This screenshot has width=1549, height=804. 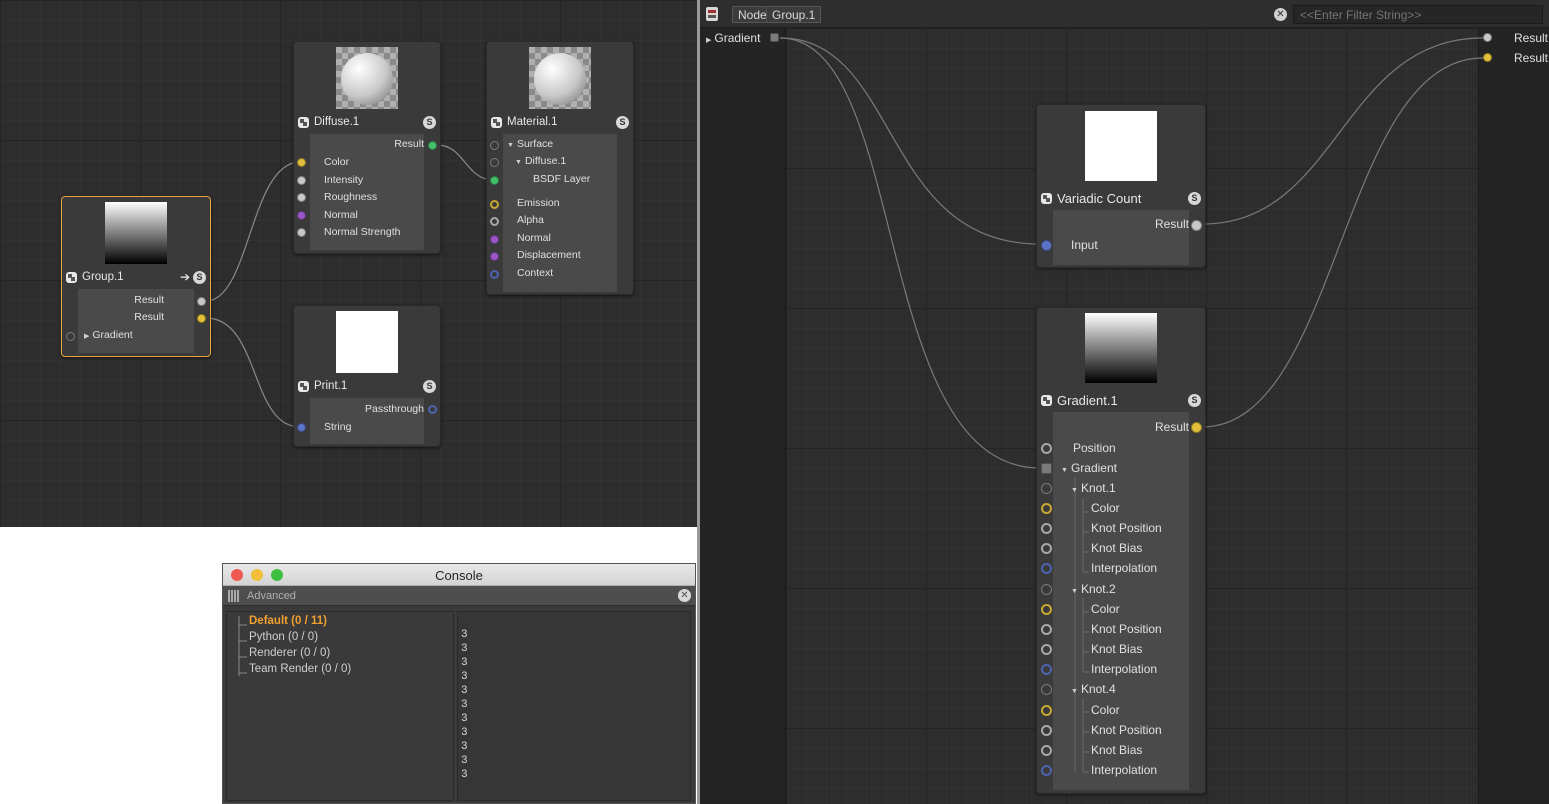 What do you see at coordinates (459, 575) in the screenshot?
I see `console-titlebar: Console` at bounding box center [459, 575].